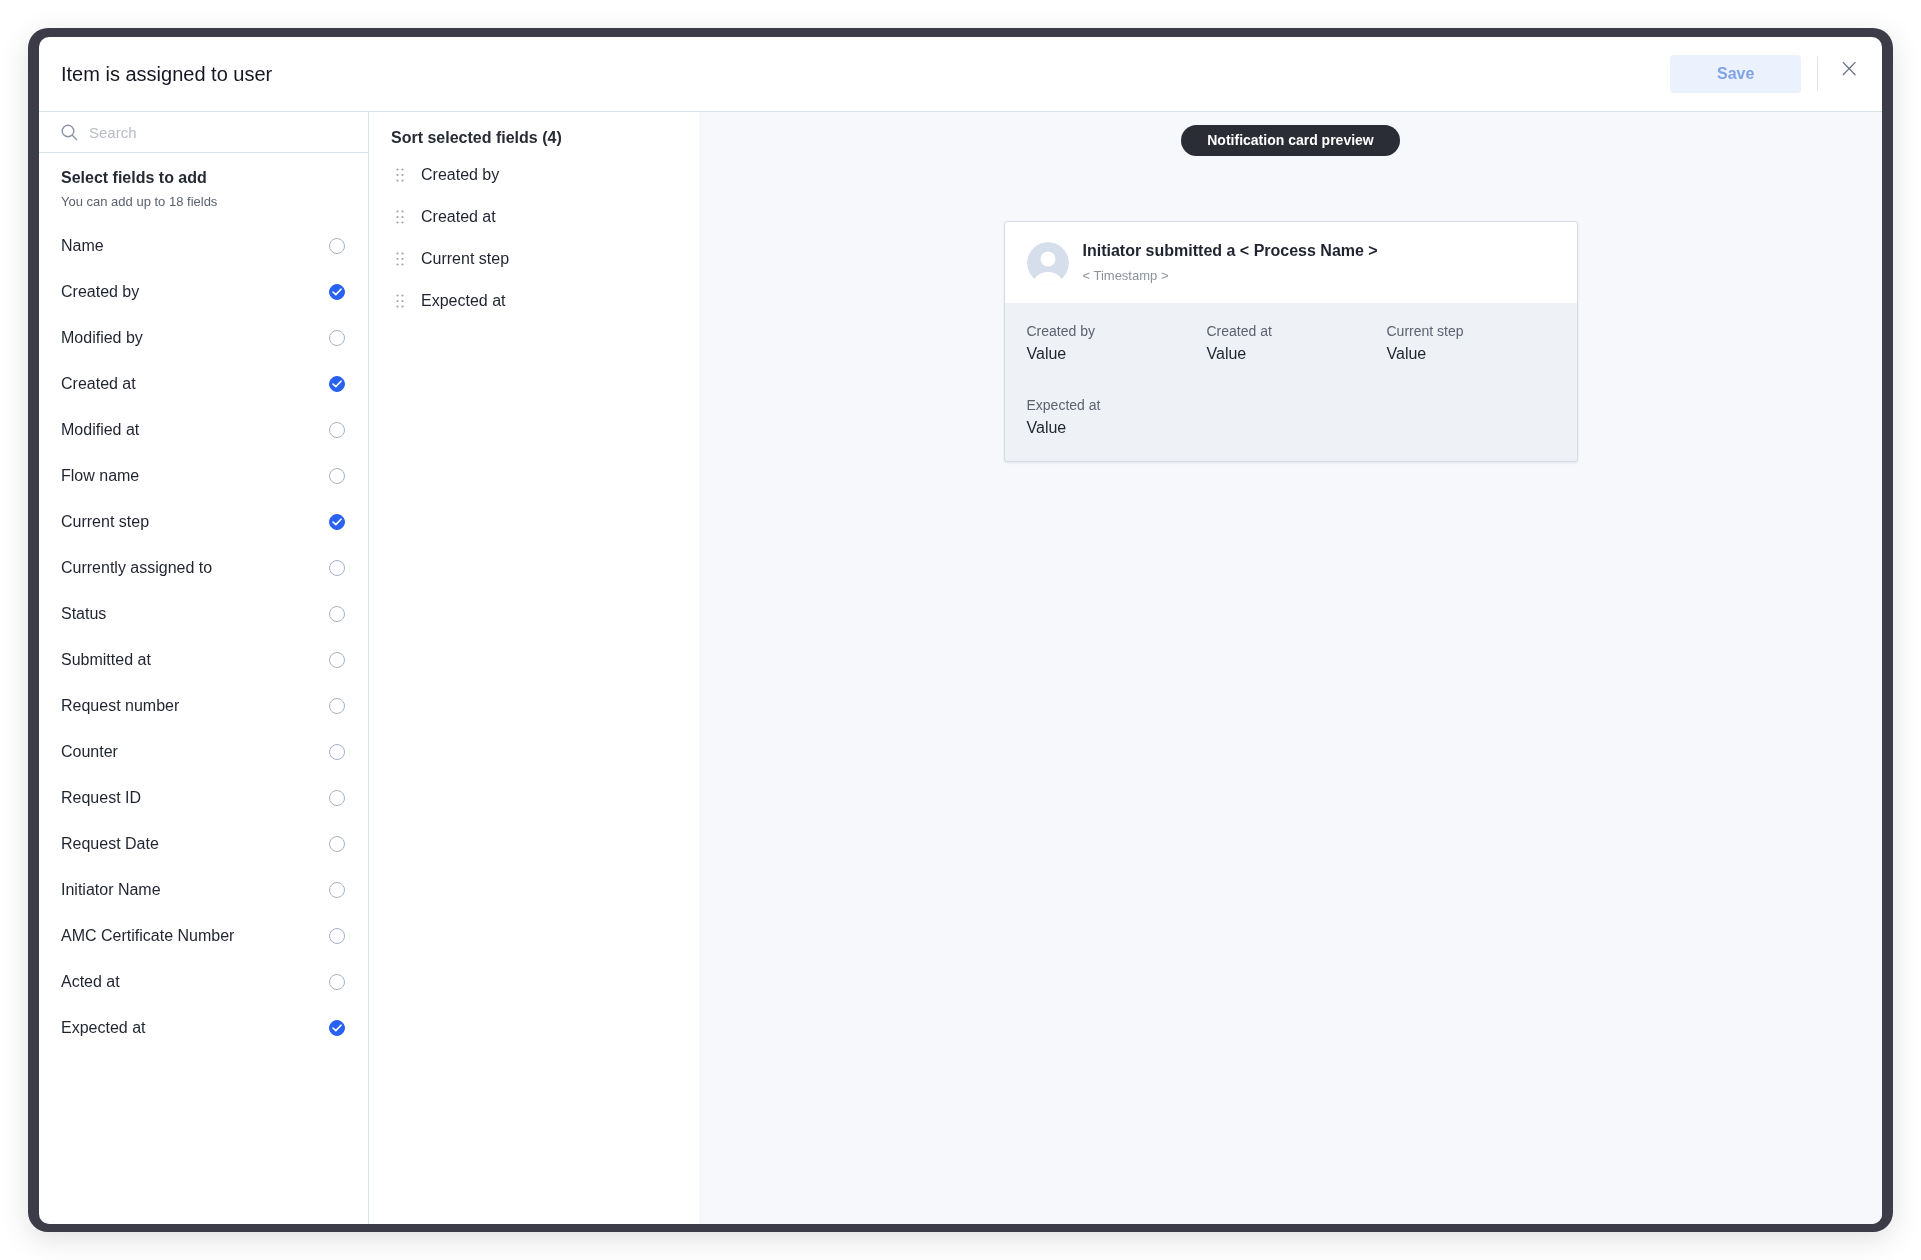 The image size is (1921, 1260). Describe the element at coordinates (1849, 68) in the screenshot. I see `close-button: ×` at that location.